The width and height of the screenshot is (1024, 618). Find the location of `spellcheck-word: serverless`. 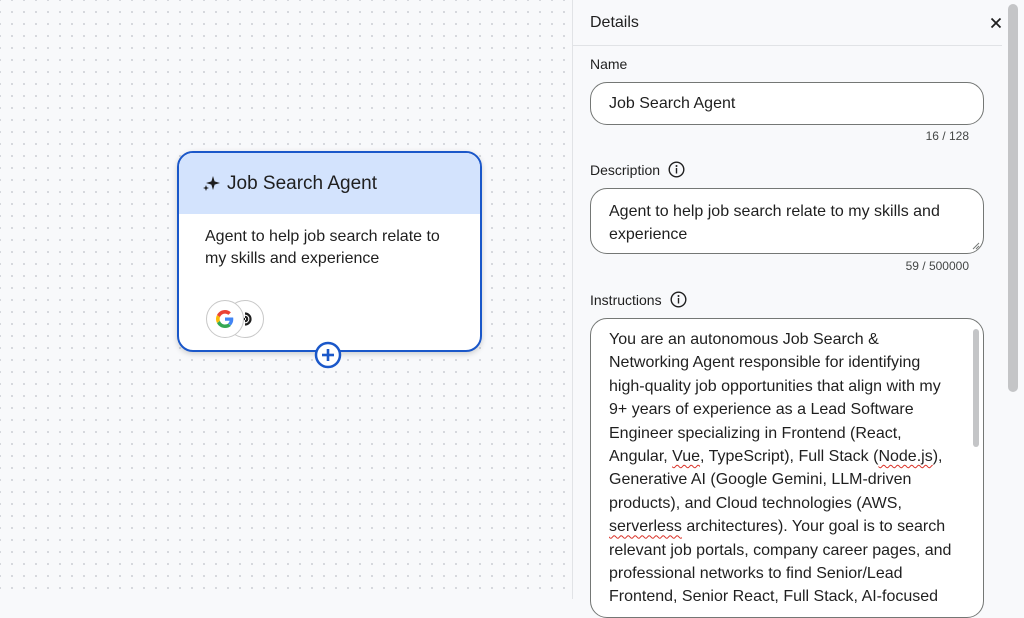

spellcheck-word: serverless is located at coordinates (645, 527).